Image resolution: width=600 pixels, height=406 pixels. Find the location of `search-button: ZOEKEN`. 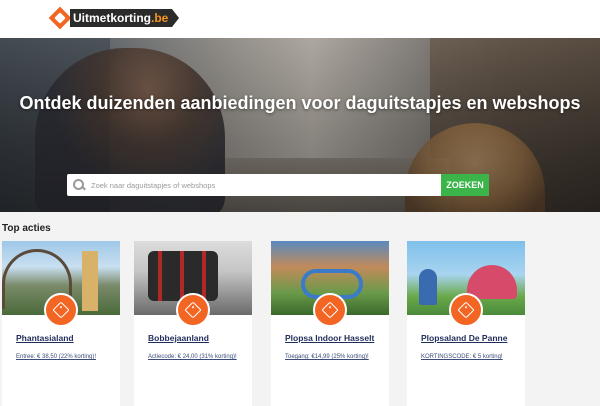

search-button: ZOEKEN is located at coordinates (465, 185).